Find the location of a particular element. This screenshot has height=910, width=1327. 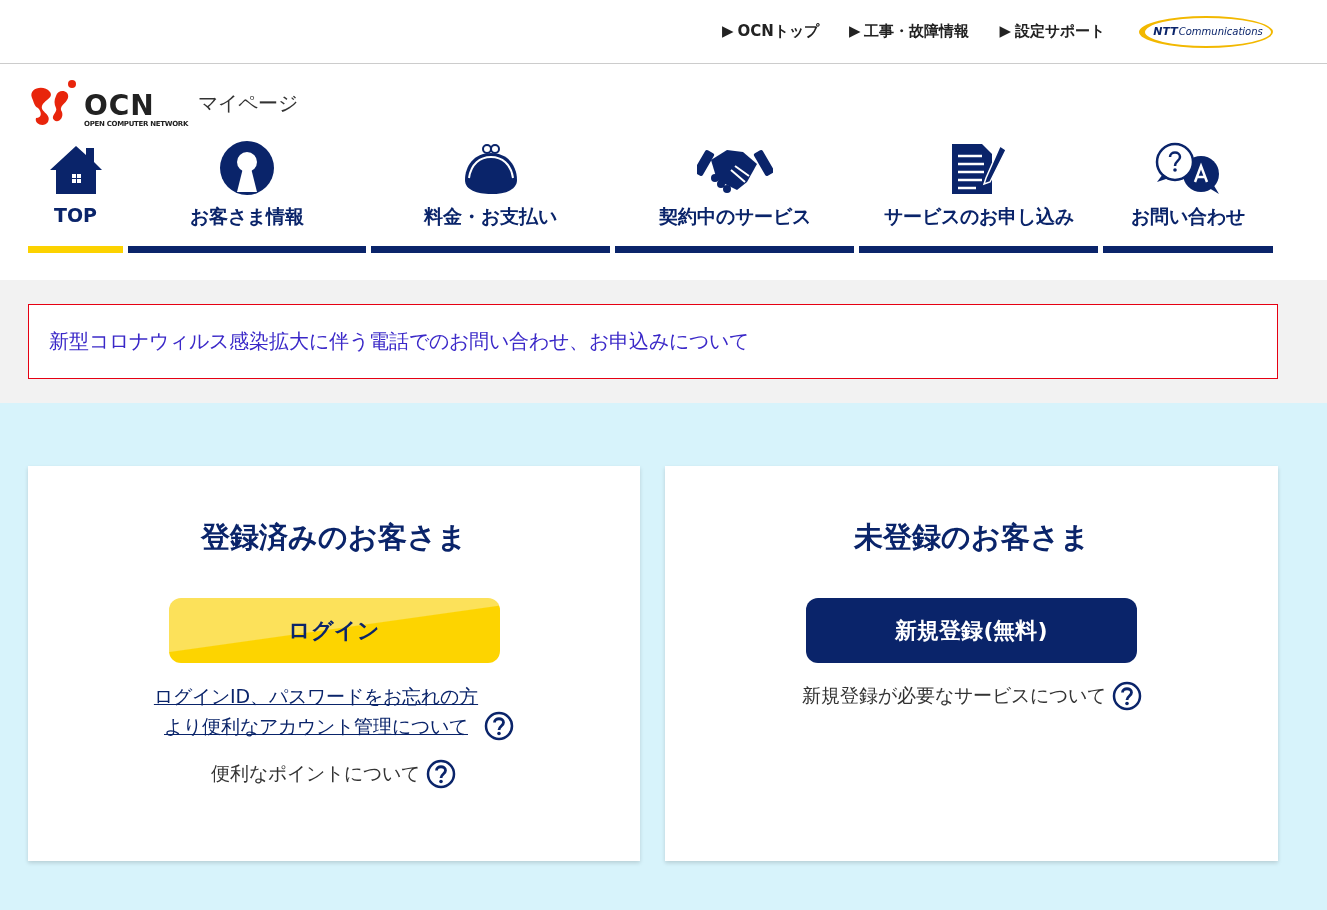

document-pen-icon is located at coordinates (978, 169).